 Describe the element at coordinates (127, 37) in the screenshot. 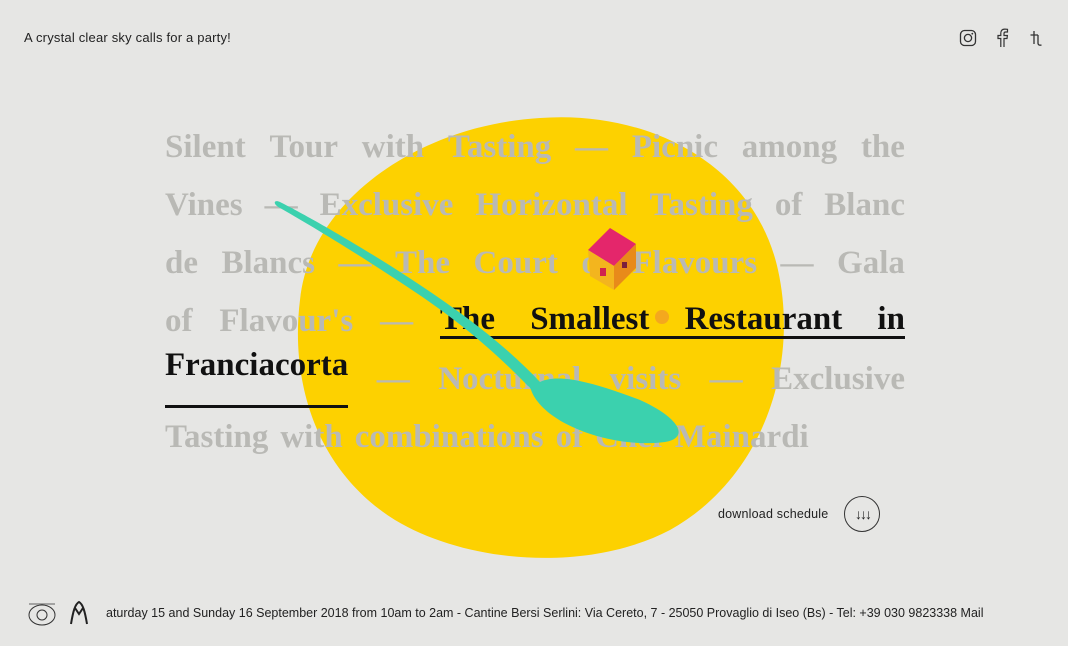

I see `site-tagline: A crystal clear sky calls for a party!` at that location.